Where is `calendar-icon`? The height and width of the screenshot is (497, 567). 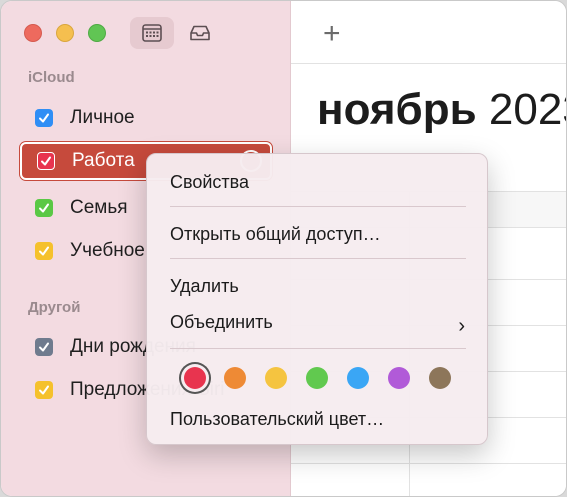 calendar-icon is located at coordinates (152, 33).